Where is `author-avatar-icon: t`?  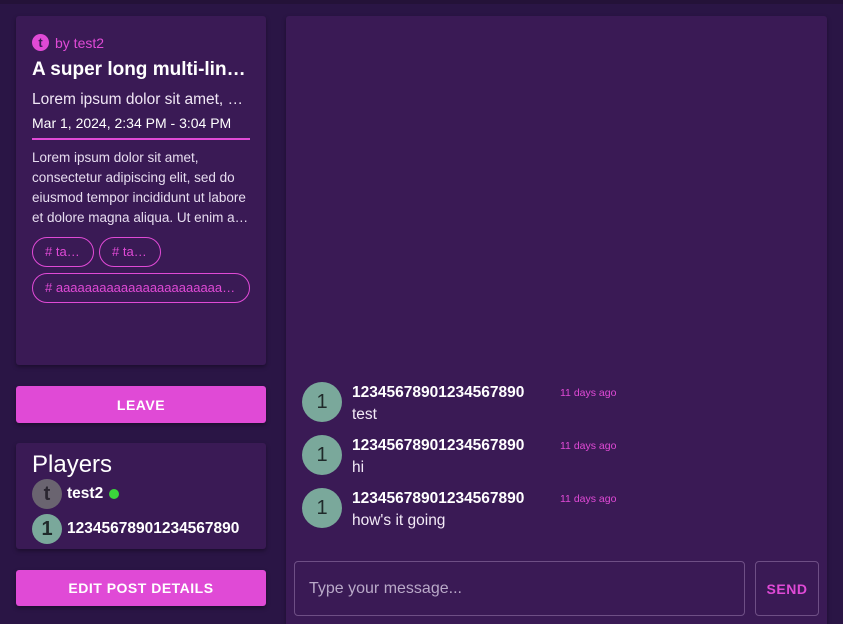 author-avatar-icon: t is located at coordinates (40, 42).